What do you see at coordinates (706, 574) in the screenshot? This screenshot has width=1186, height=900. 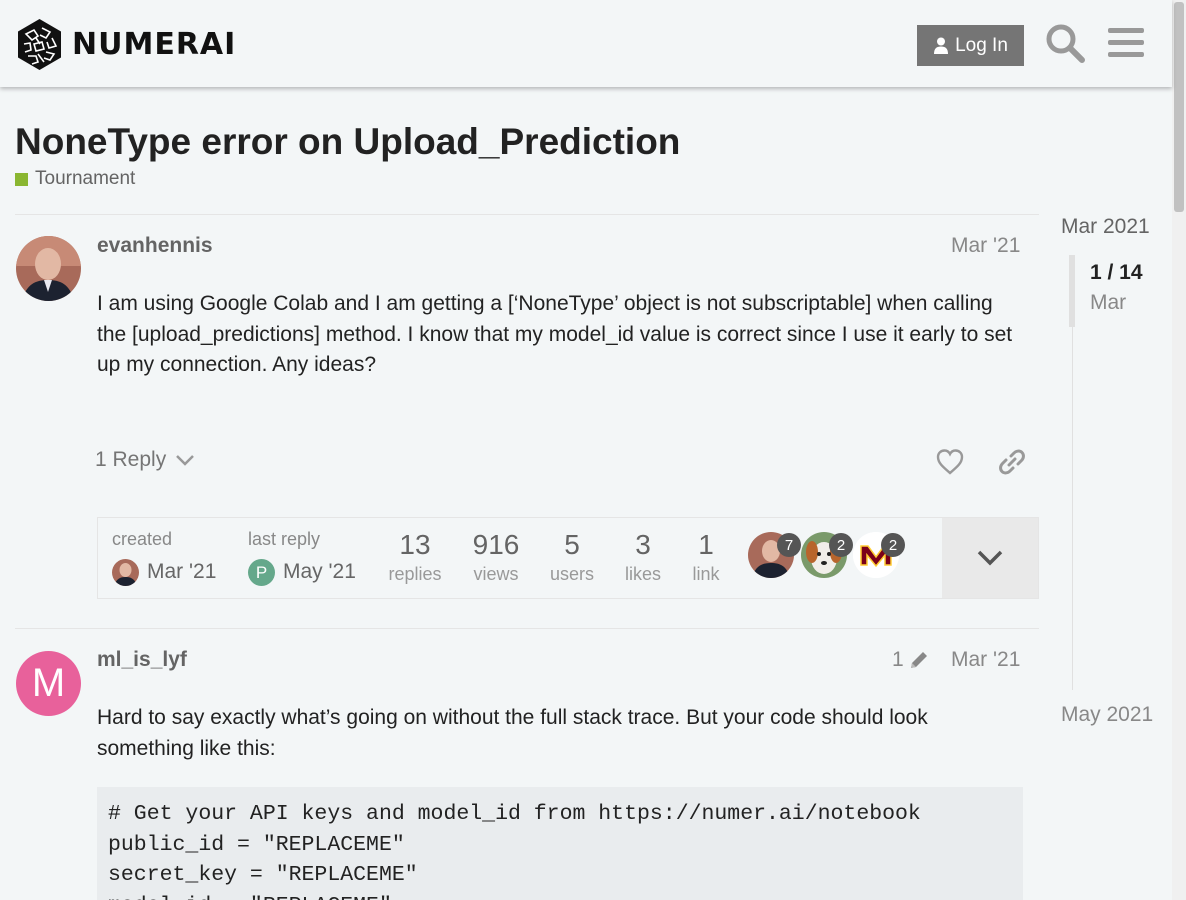 I see `stat-links-label: link` at bounding box center [706, 574].